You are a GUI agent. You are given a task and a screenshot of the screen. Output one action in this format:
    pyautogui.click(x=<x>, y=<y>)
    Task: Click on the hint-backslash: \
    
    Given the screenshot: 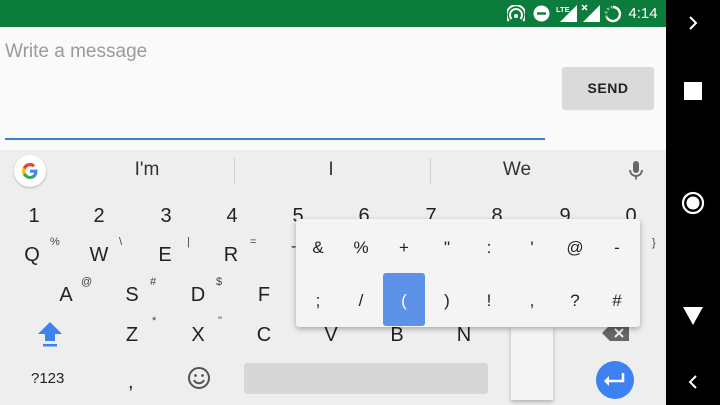 What is the action you would take?
    pyautogui.click(x=121, y=242)
    